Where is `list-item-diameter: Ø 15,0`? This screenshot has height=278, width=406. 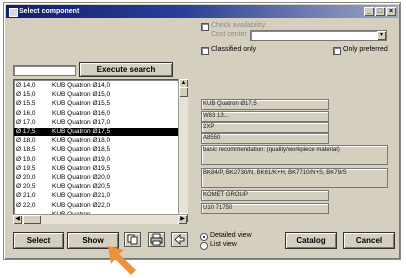 list-item-diameter: Ø 15,0 is located at coordinates (26, 95).